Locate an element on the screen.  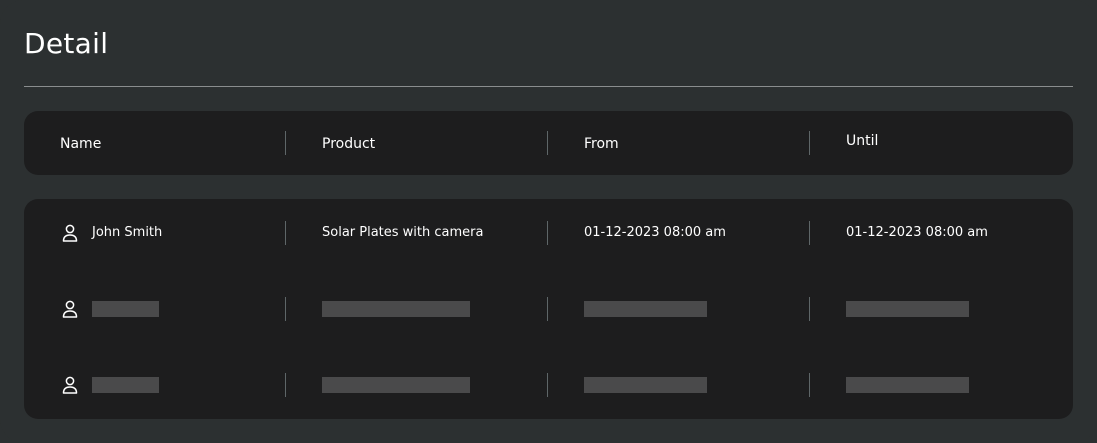
table-header: Name Product From Until is located at coordinates (548, 143).